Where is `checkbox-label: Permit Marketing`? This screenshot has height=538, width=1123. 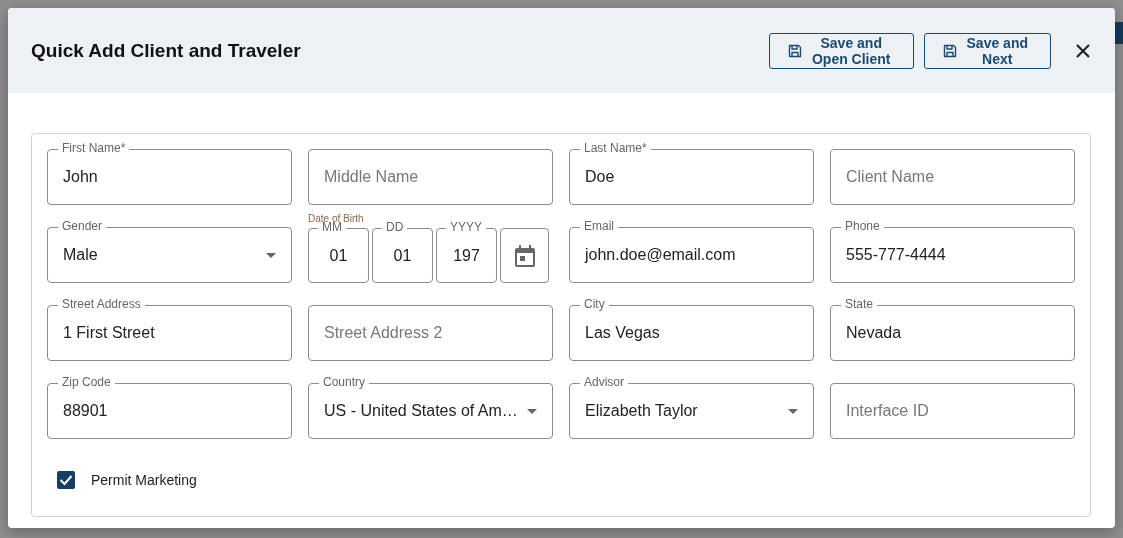 checkbox-label: Permit Marketing is located at coordinates (144, 480).